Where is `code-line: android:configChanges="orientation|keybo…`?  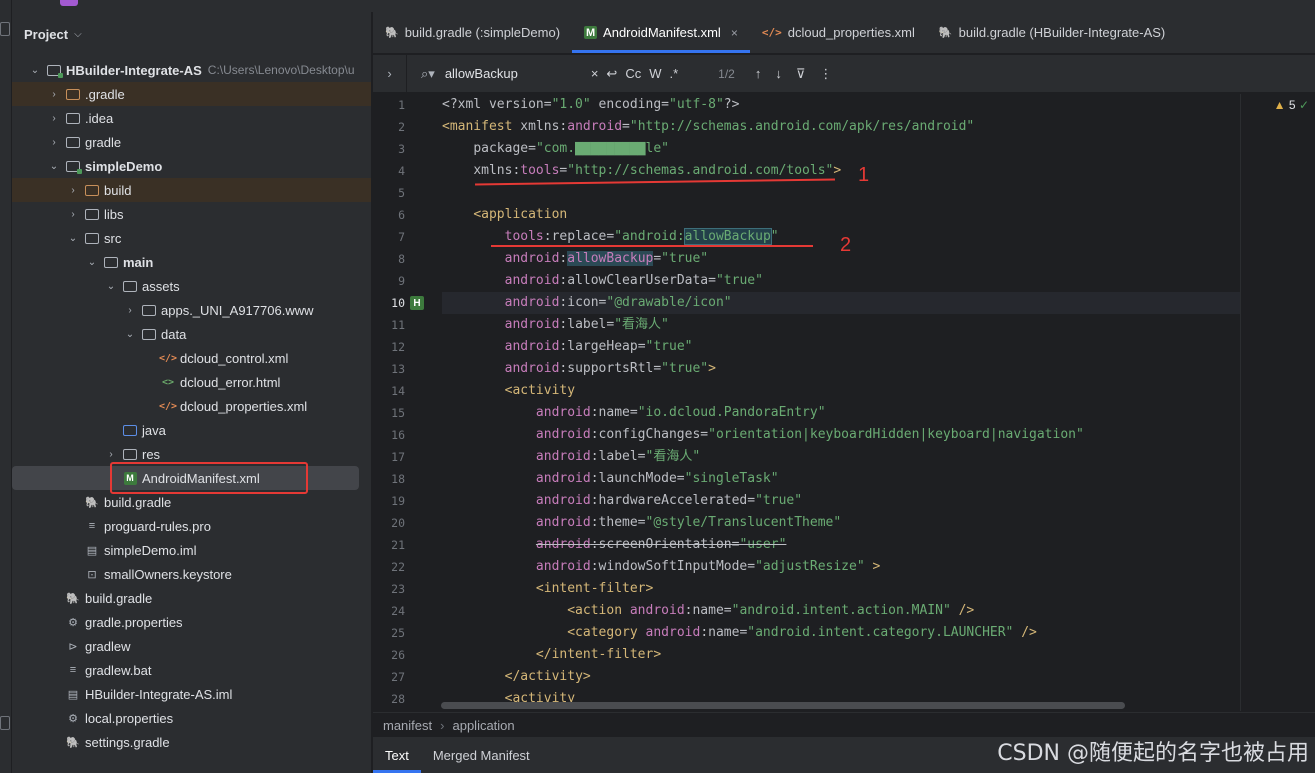
code-line: android:configChanges="orientation|keybo… is located at coordinates (763, 435).